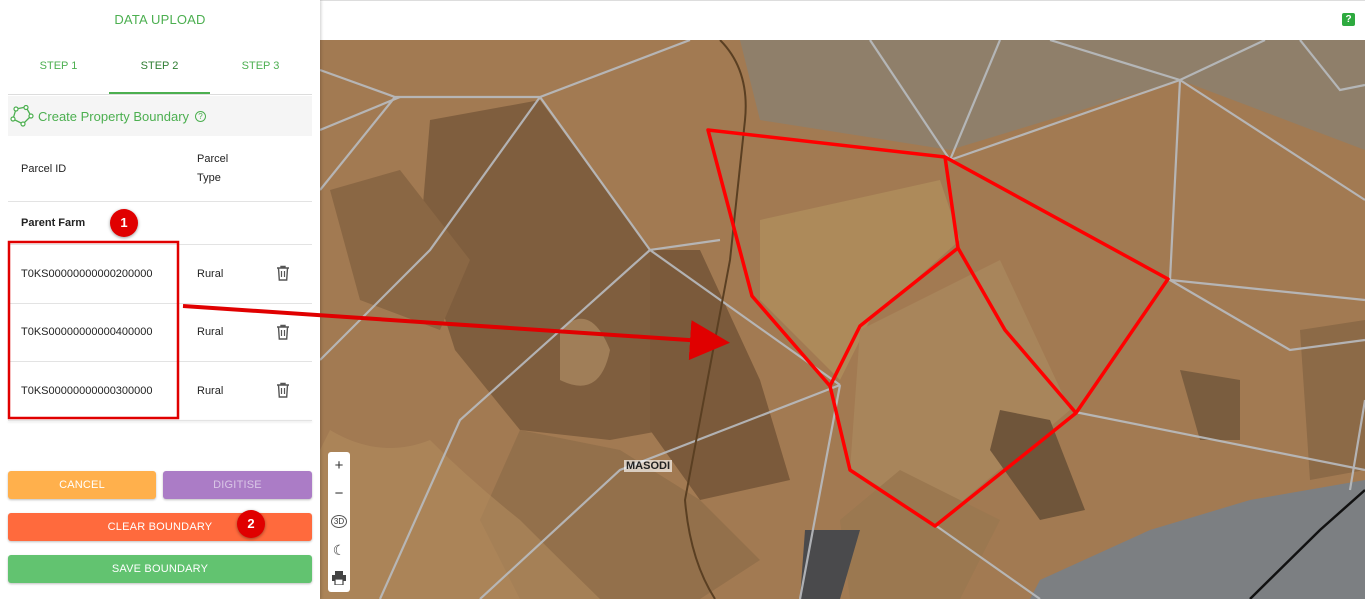  I want to click on map-toolbar: ?, so click(842, 20).